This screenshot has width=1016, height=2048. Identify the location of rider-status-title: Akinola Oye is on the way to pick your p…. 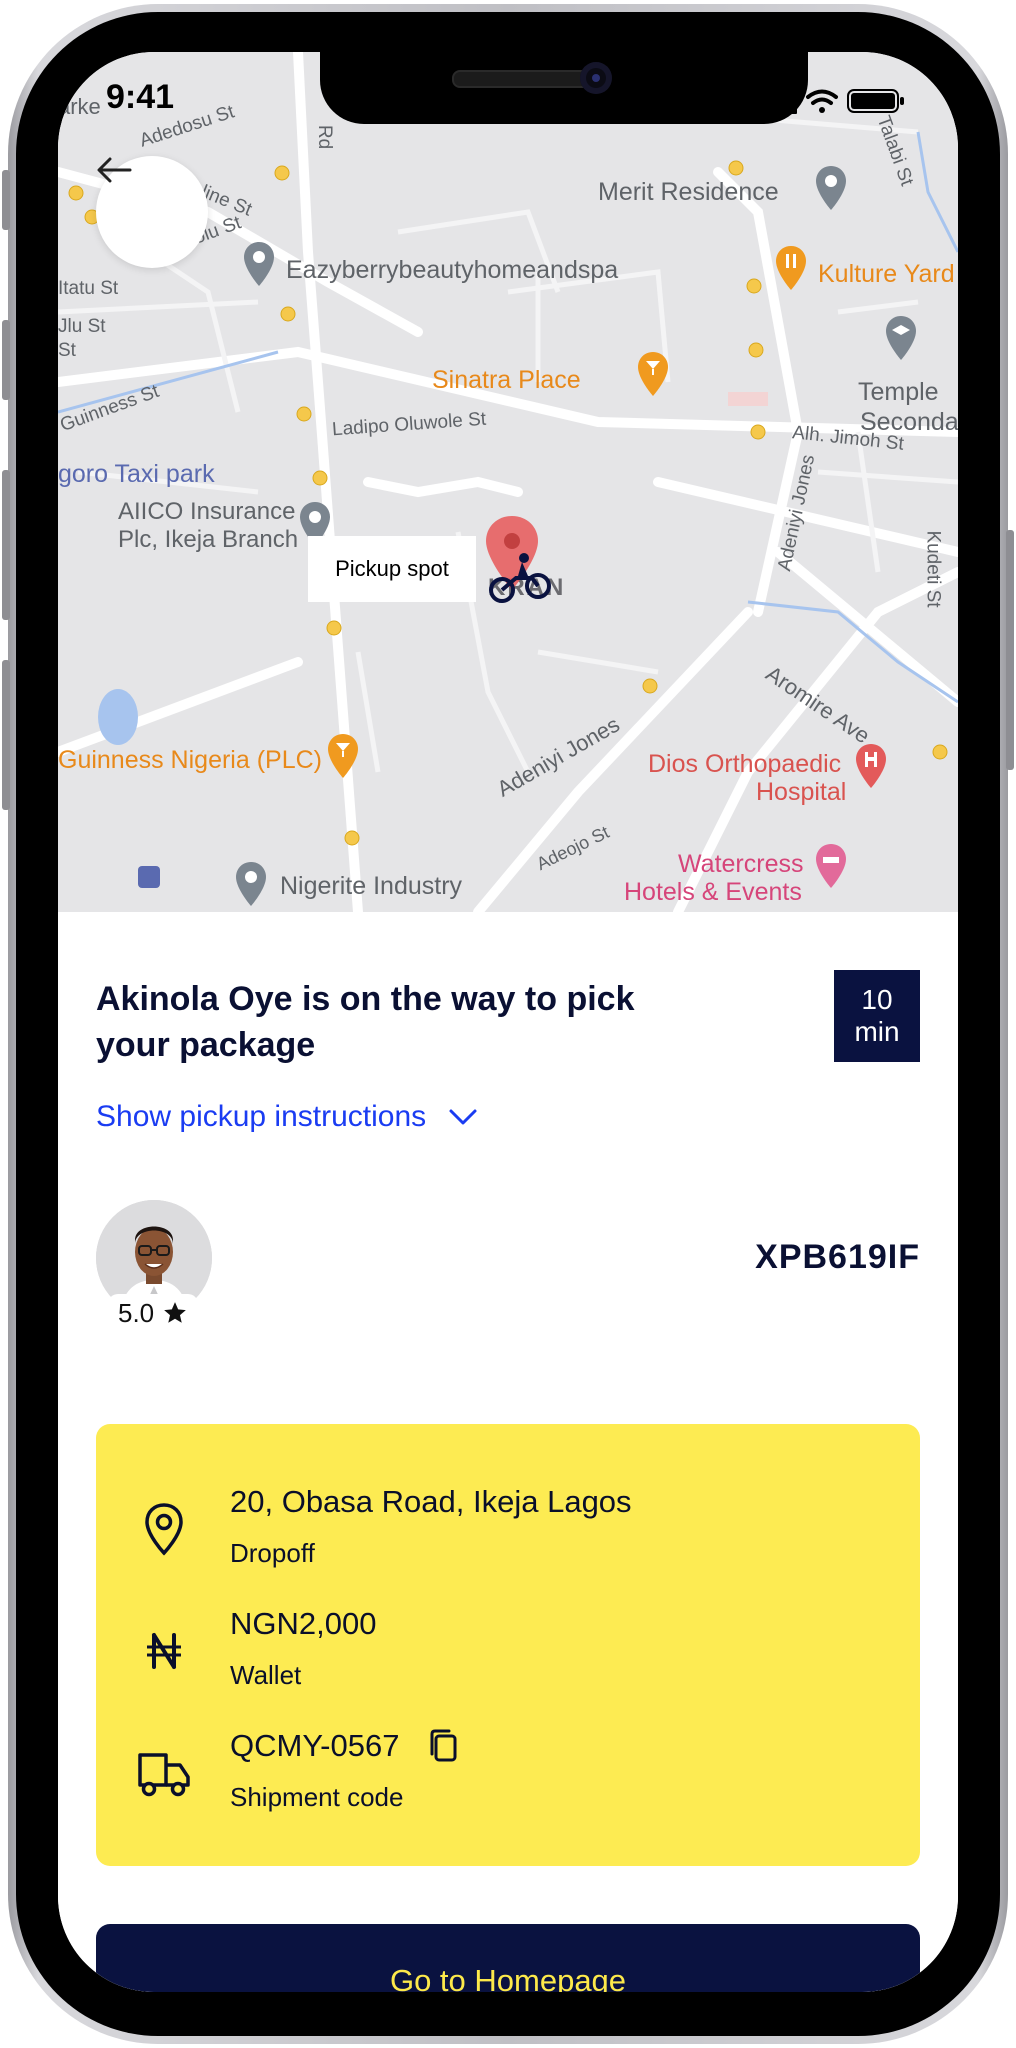
(365, 1022).